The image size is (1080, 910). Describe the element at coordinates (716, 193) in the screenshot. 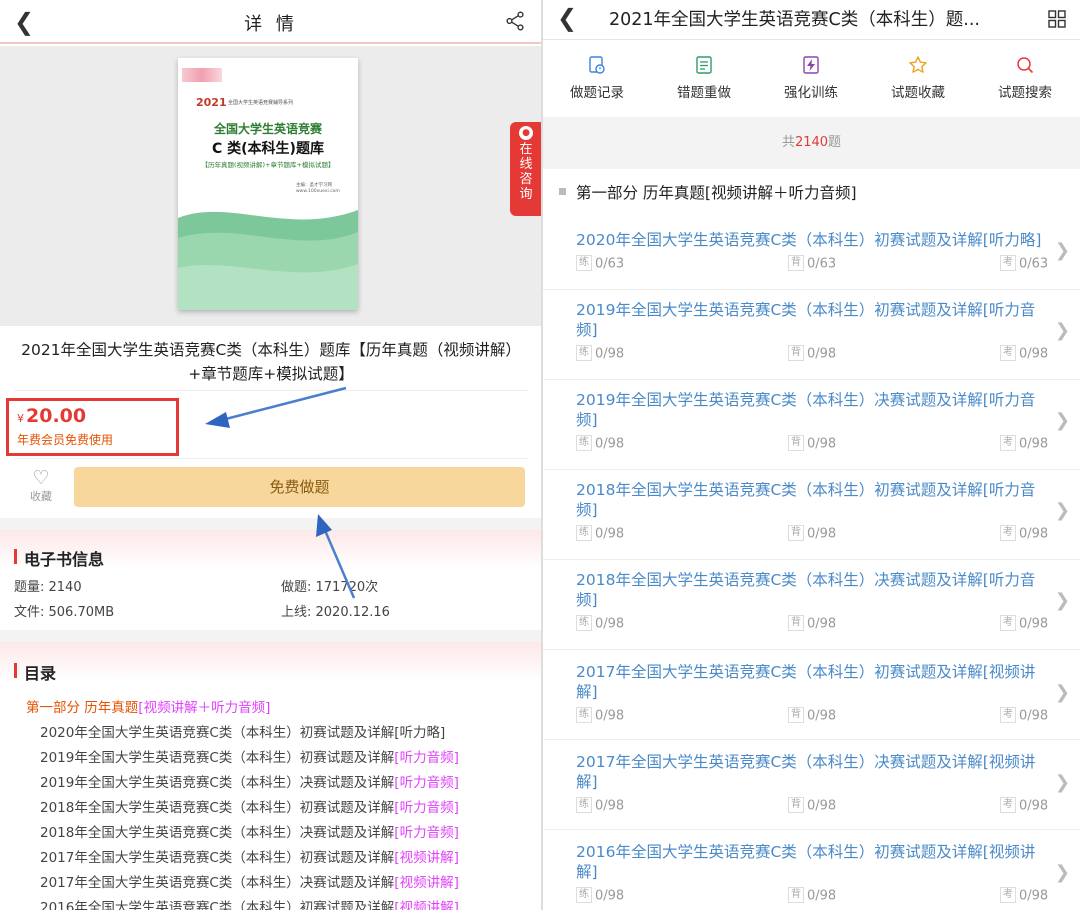

I see `part-heading-text: 第一部分 历年真题[视频讲解＋听力音频]` at that location.